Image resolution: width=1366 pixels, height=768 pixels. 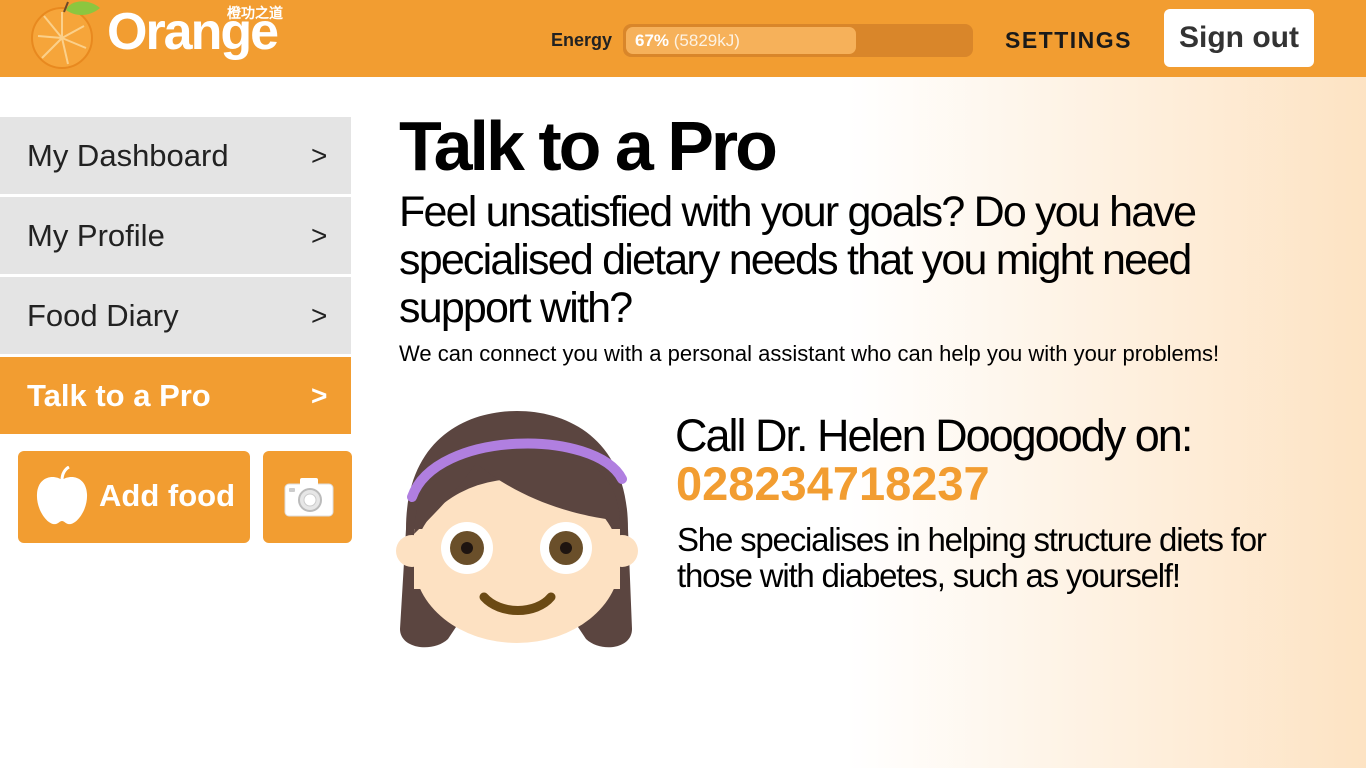 I want to click on sidebar-item-label: My Dashboard, so click(x=128, y=155).